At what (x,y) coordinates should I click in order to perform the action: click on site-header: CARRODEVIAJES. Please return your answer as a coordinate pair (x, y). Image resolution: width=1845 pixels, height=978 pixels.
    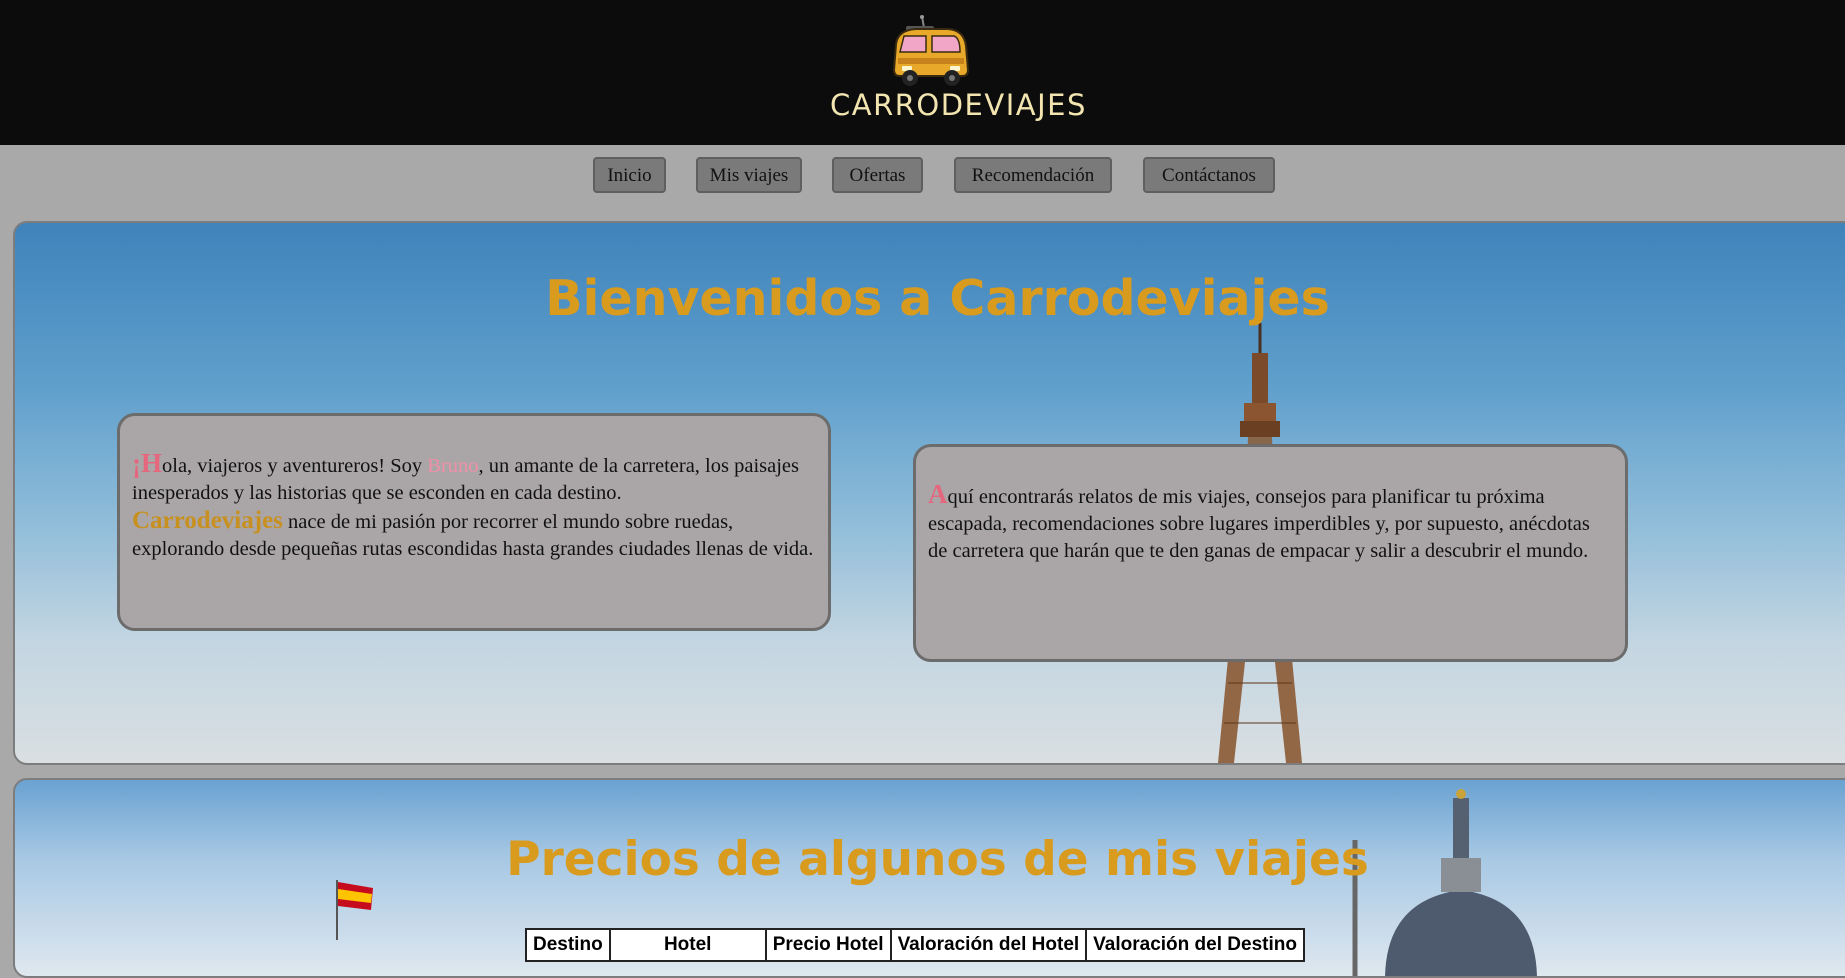
    Looking at the image, I should click on (922, 72).